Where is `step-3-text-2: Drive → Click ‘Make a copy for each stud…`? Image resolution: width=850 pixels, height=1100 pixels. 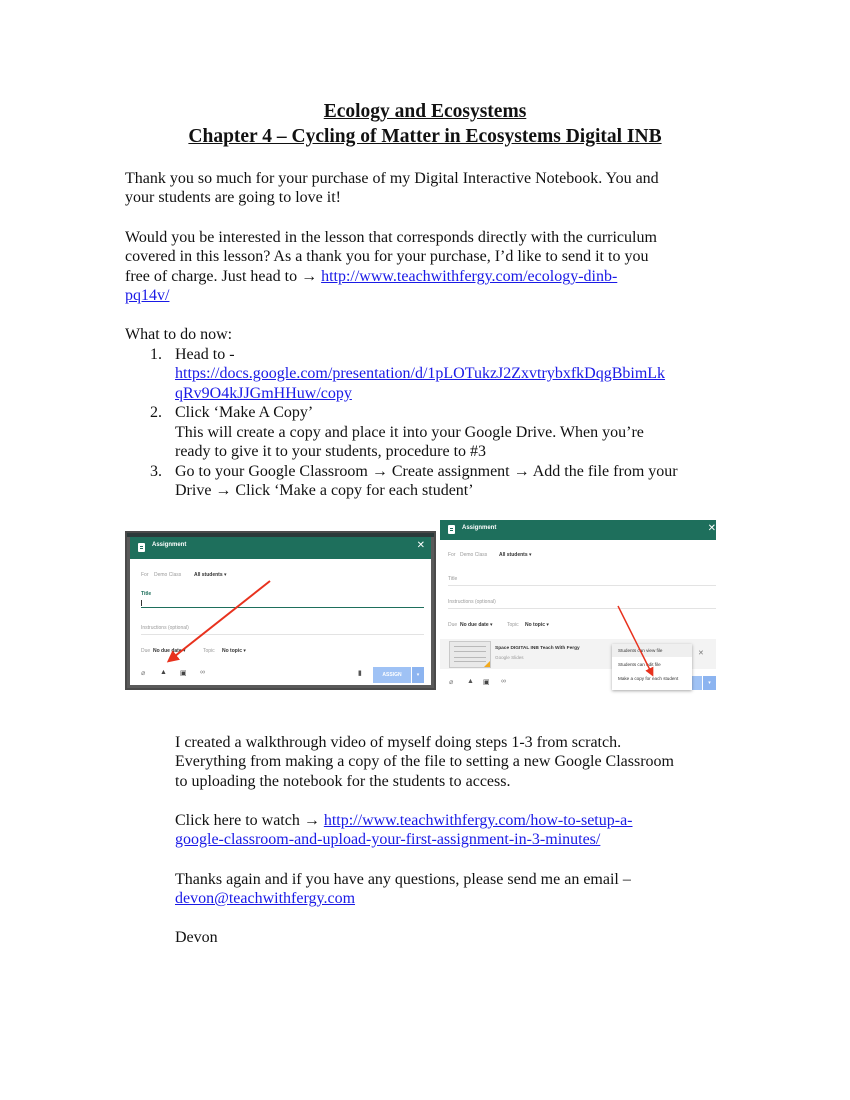
step-3-text-2: Drive → Click ‘Make a copy for each stud… is located at coordinates (324, 490).